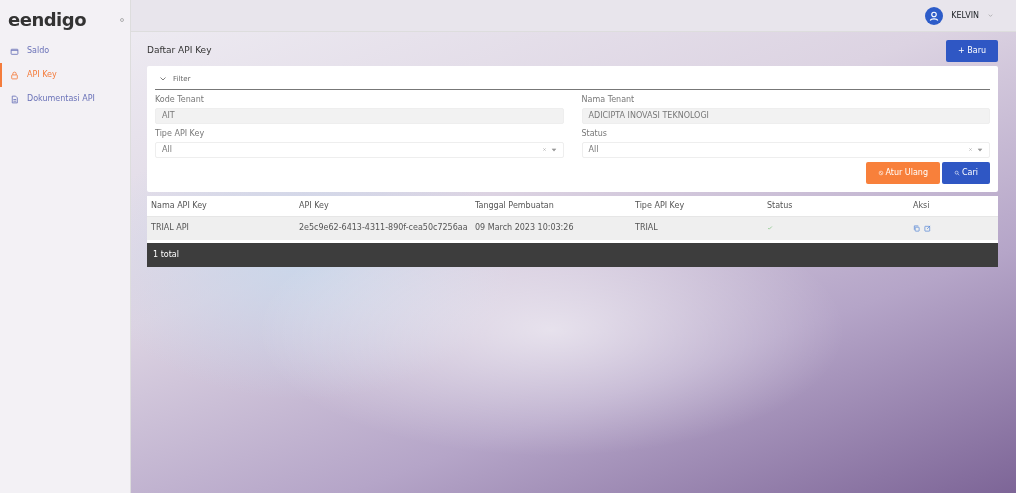  I want to click on search-icon, so click(957, 172).